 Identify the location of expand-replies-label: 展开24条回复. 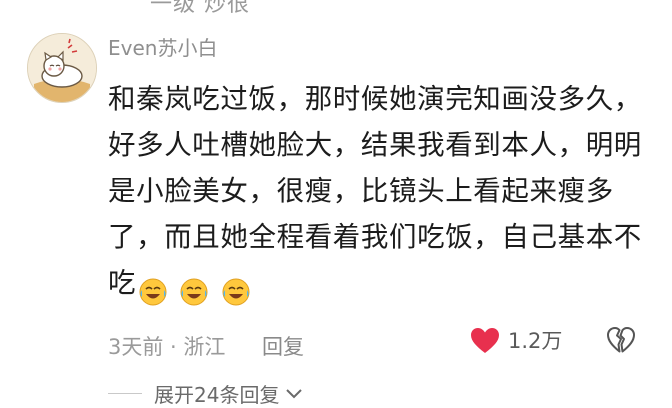
(217, 395).